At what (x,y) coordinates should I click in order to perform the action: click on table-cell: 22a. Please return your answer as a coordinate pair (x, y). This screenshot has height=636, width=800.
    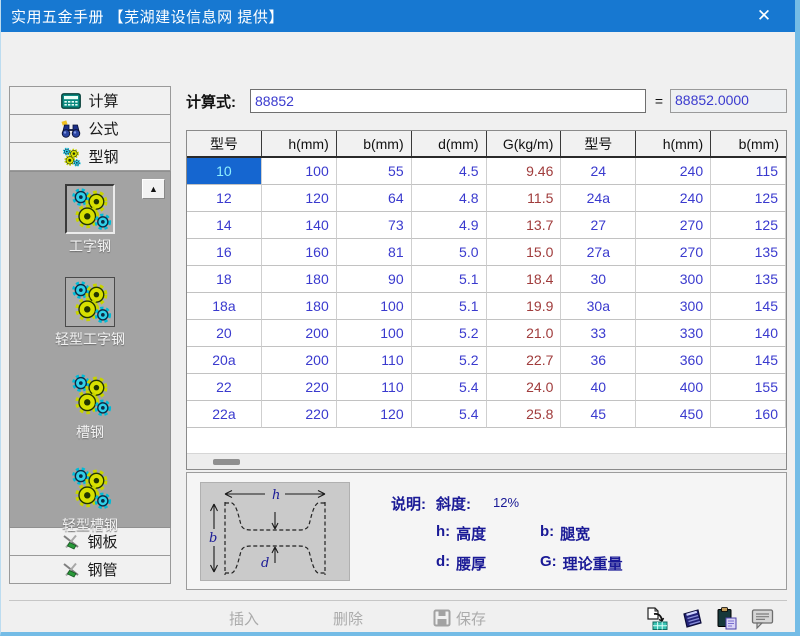
    Looking at the image, I should click on (224, 414).